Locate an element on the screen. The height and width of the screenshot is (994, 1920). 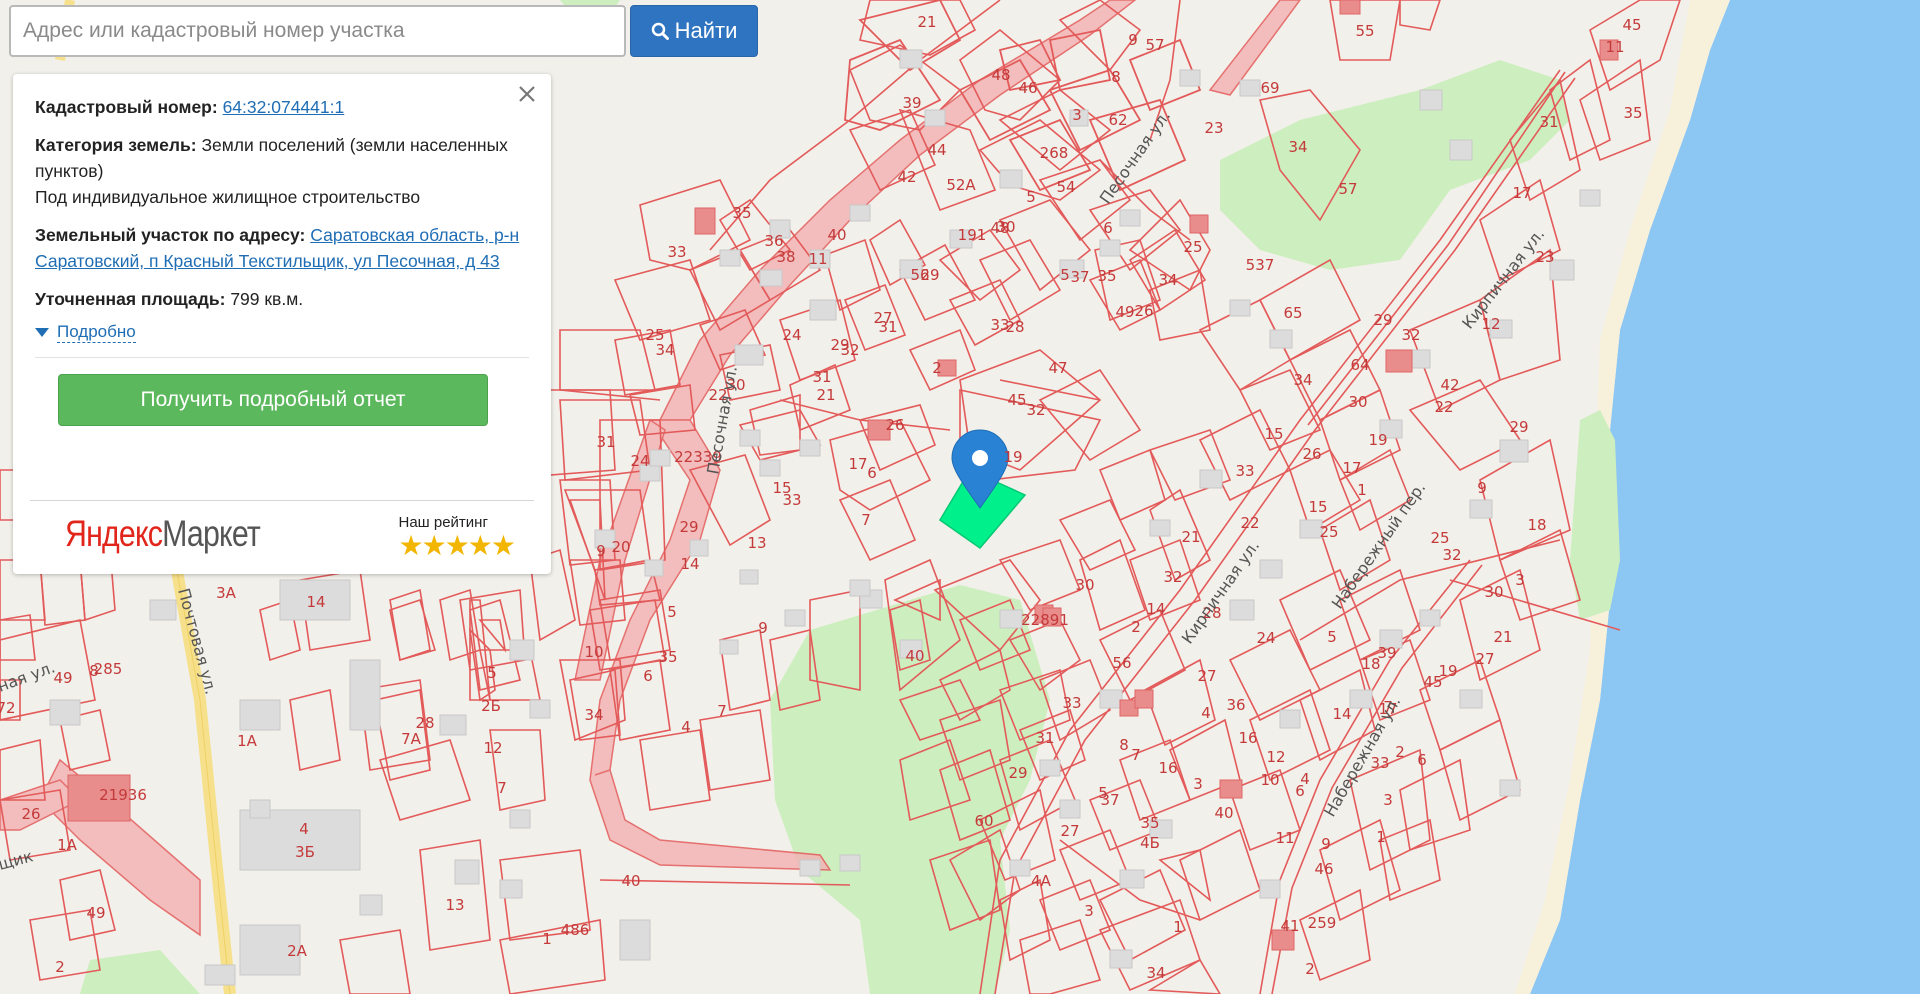
svg-text: 44 is located at coordinates (936, 150).